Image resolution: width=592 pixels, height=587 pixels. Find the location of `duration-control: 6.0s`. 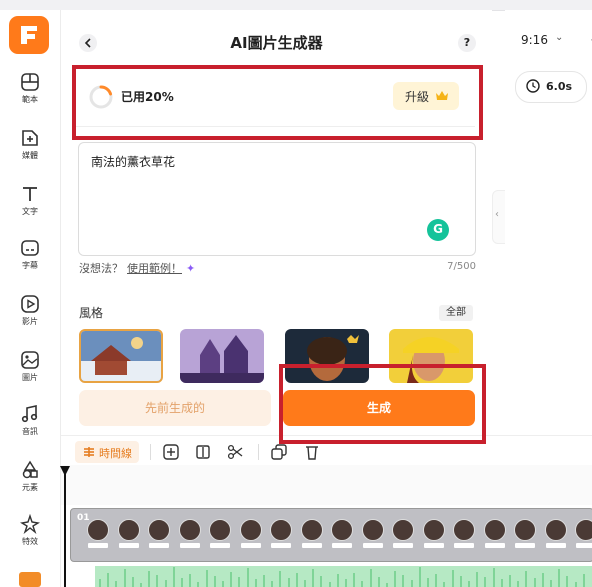

duration-control: 6.0s is located at coordinates (551, 87).